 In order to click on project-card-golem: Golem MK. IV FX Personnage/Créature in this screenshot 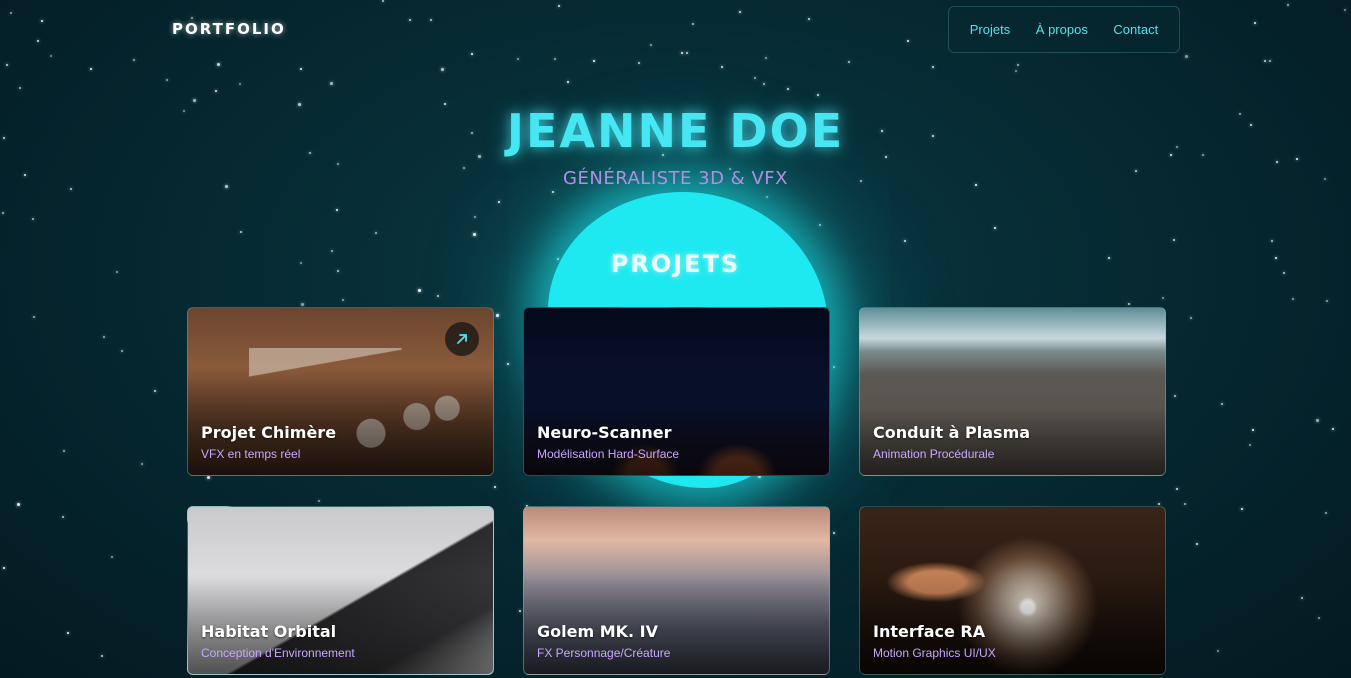, I will do `click(676, 590)`.